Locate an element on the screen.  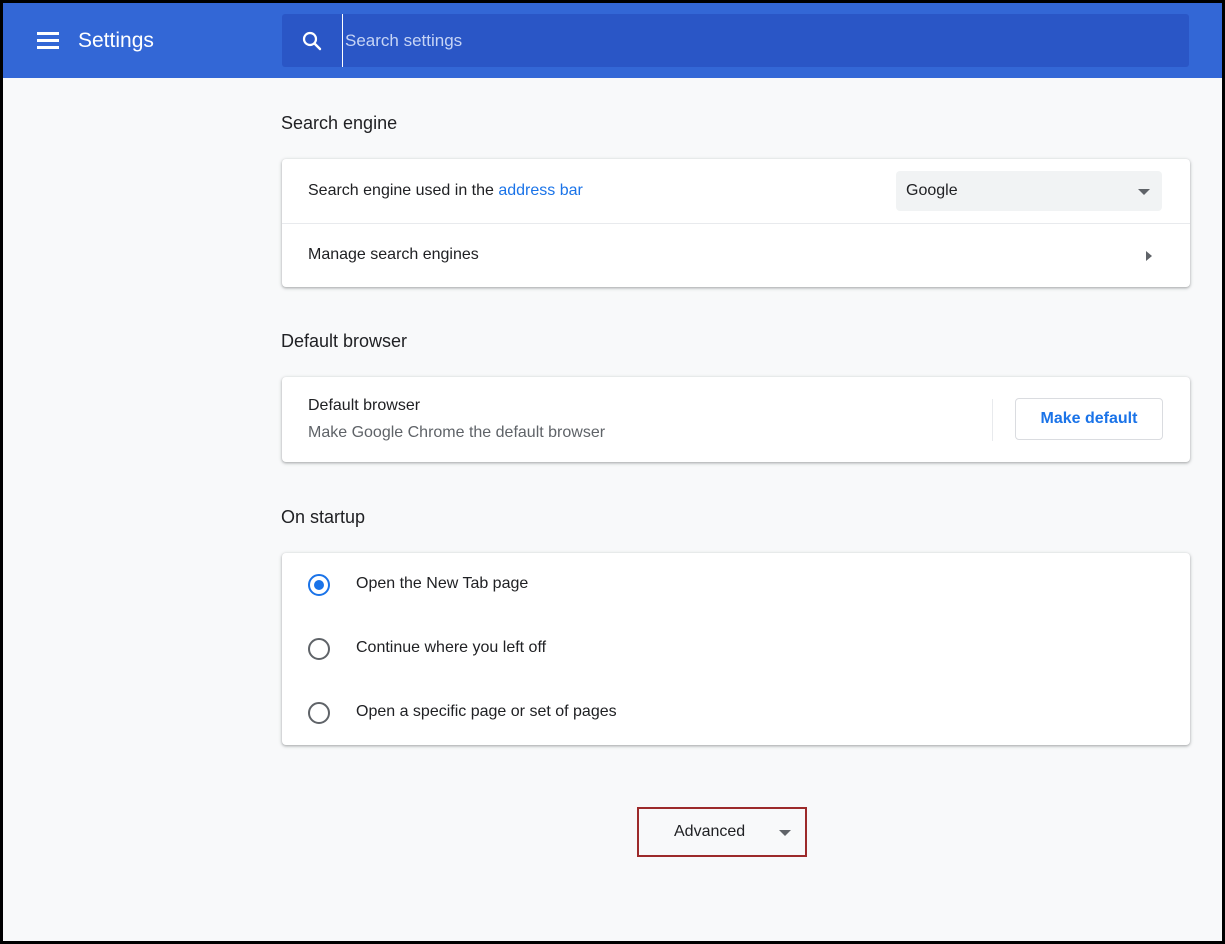
header-bar: Settings is located at coordinates (612, 40).